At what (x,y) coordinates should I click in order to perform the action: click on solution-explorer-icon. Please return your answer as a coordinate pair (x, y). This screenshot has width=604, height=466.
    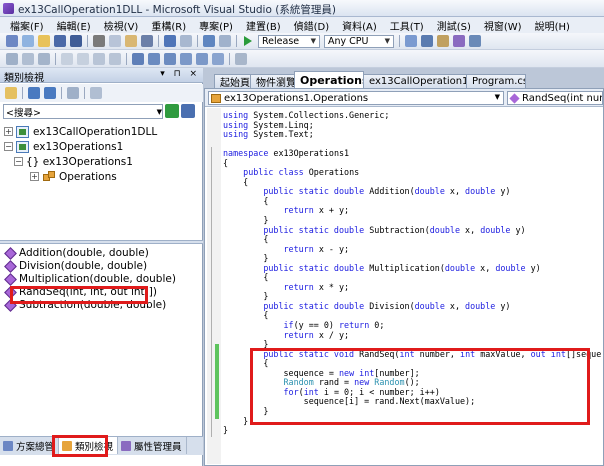
    Looking at the image, I should click on (427, 41).